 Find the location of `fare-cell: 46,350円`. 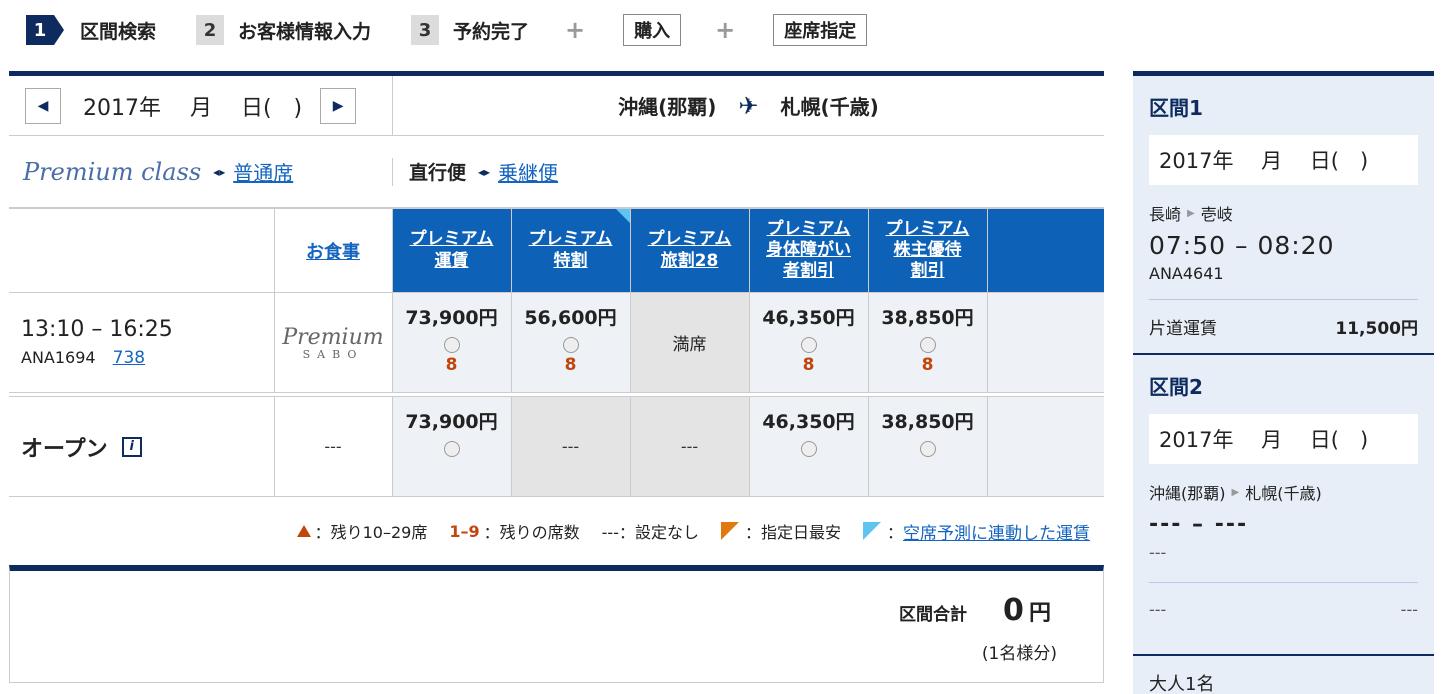

fare-cell: 46,350円 is located at coordinates (808, 446).